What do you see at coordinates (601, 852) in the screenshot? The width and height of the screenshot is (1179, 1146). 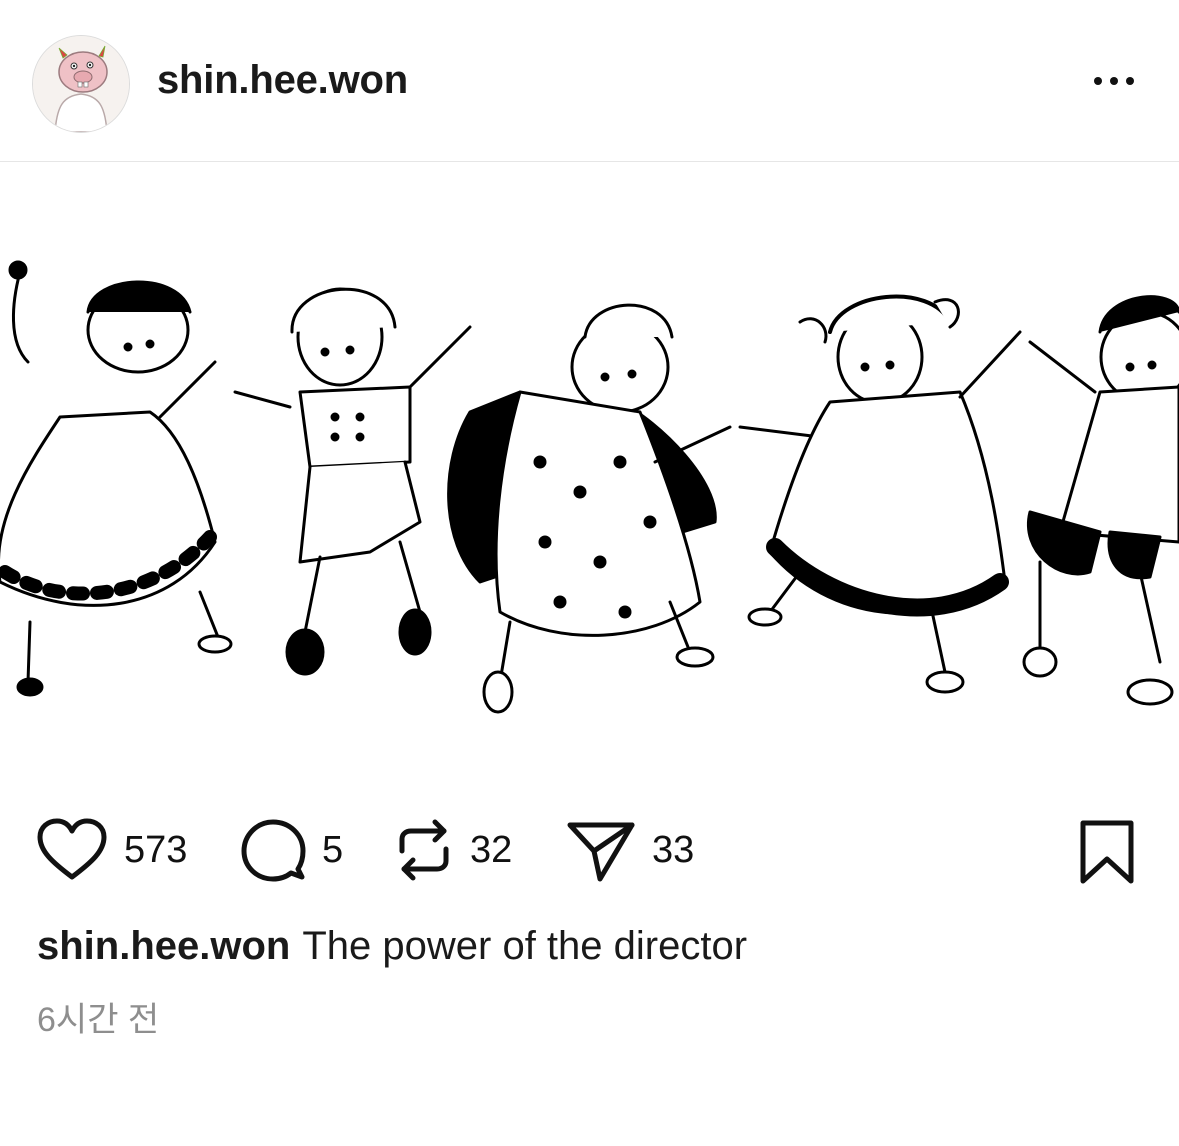 I see `send-icon` at bounding box center [601, 852].